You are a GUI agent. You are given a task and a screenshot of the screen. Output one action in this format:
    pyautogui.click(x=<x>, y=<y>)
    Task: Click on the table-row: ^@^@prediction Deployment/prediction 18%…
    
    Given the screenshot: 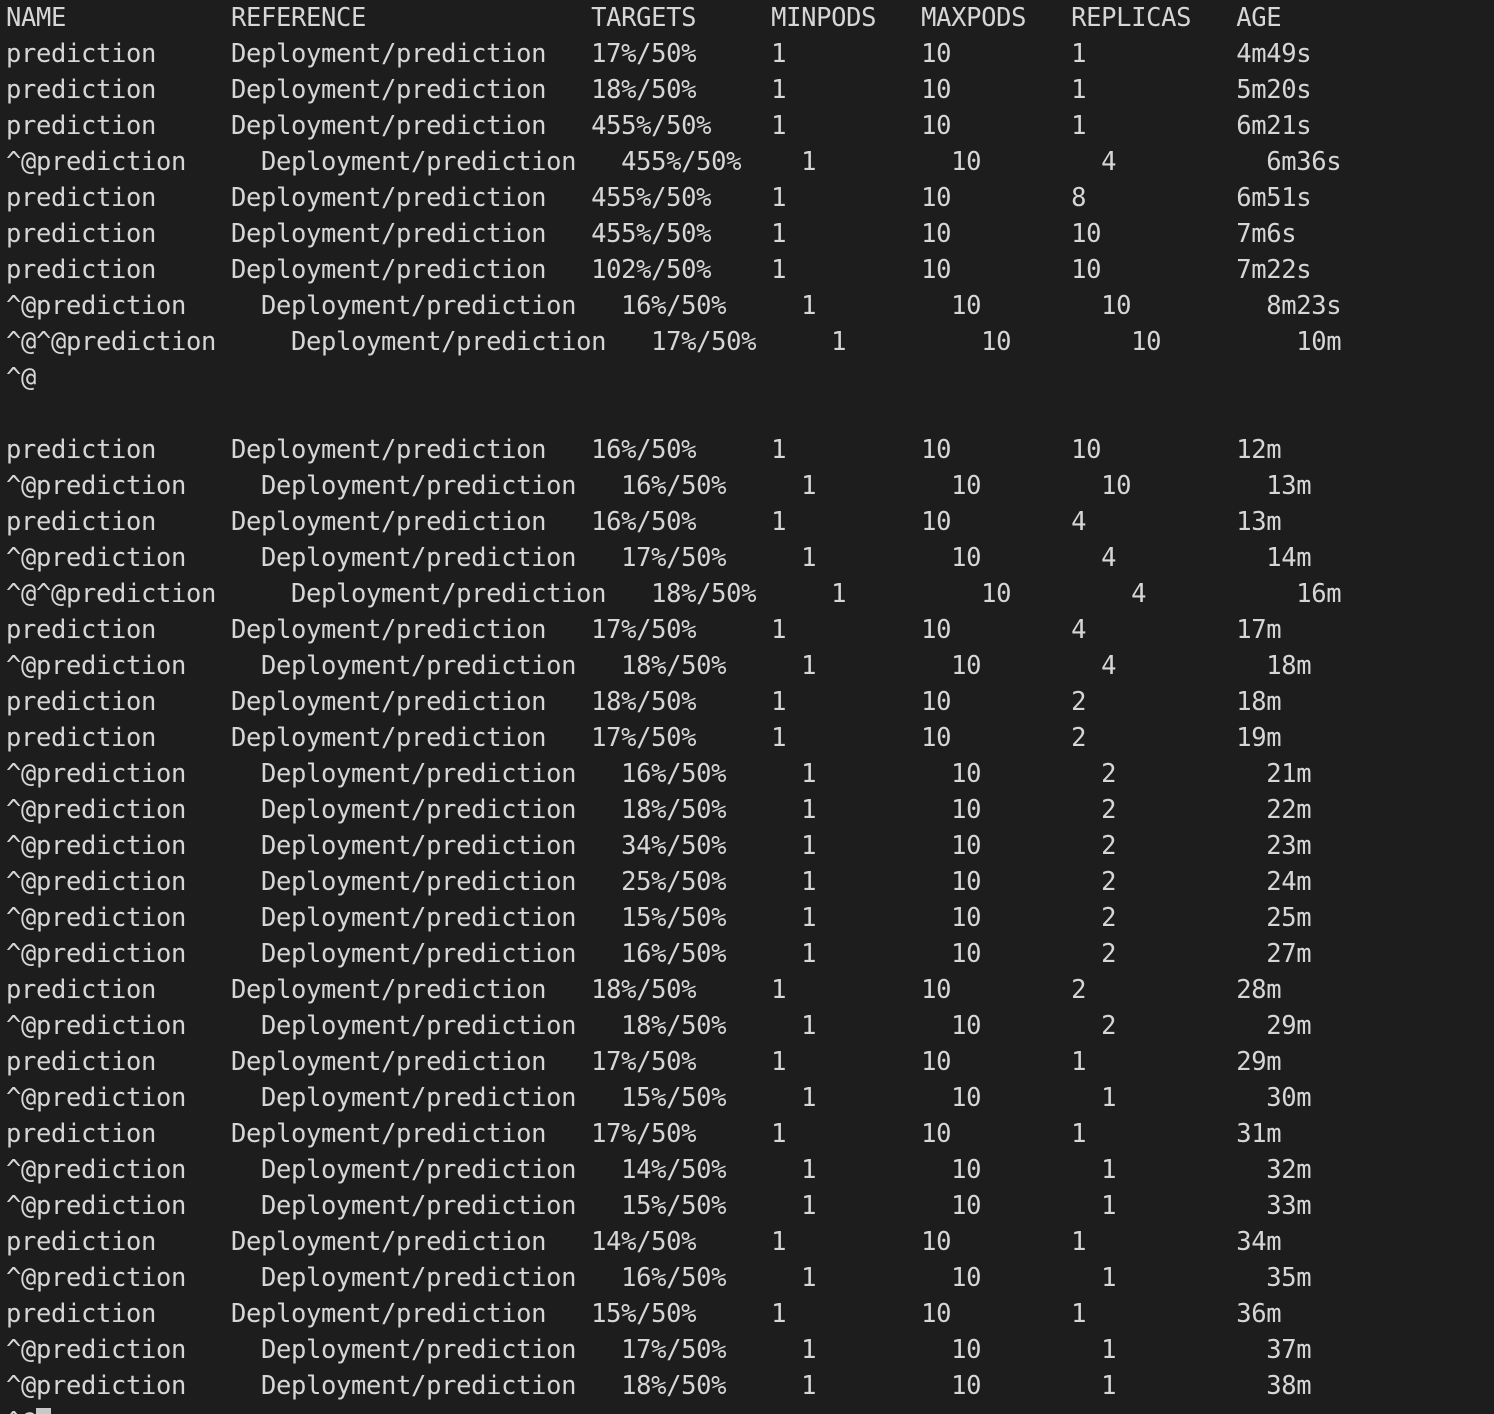 What is the action you would take?
    pyautogui.click(x=674, y=594)
    